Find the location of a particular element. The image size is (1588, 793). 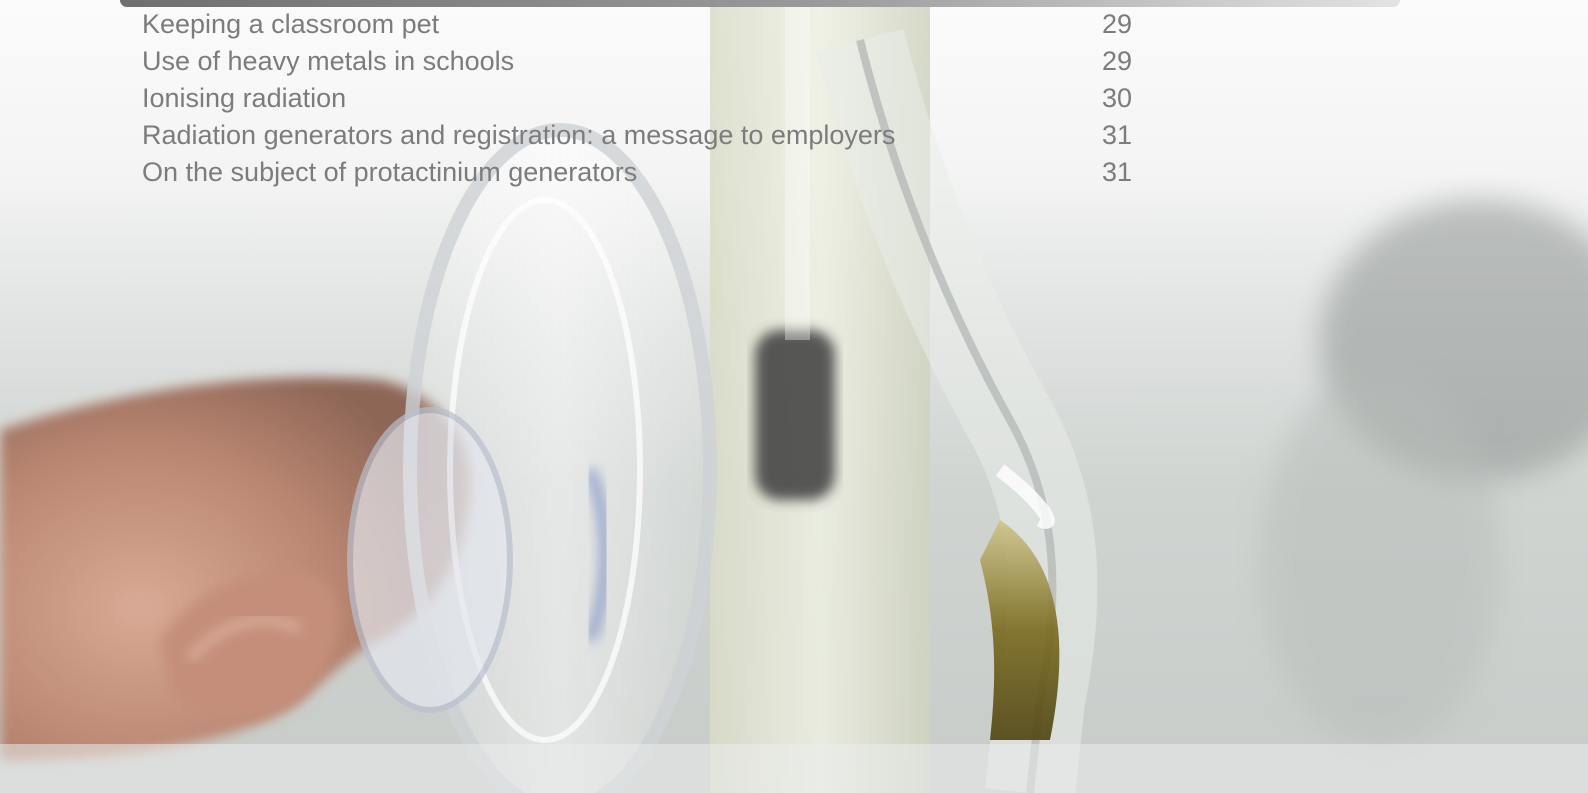

footer-strip is located at coordinates (794, 768).